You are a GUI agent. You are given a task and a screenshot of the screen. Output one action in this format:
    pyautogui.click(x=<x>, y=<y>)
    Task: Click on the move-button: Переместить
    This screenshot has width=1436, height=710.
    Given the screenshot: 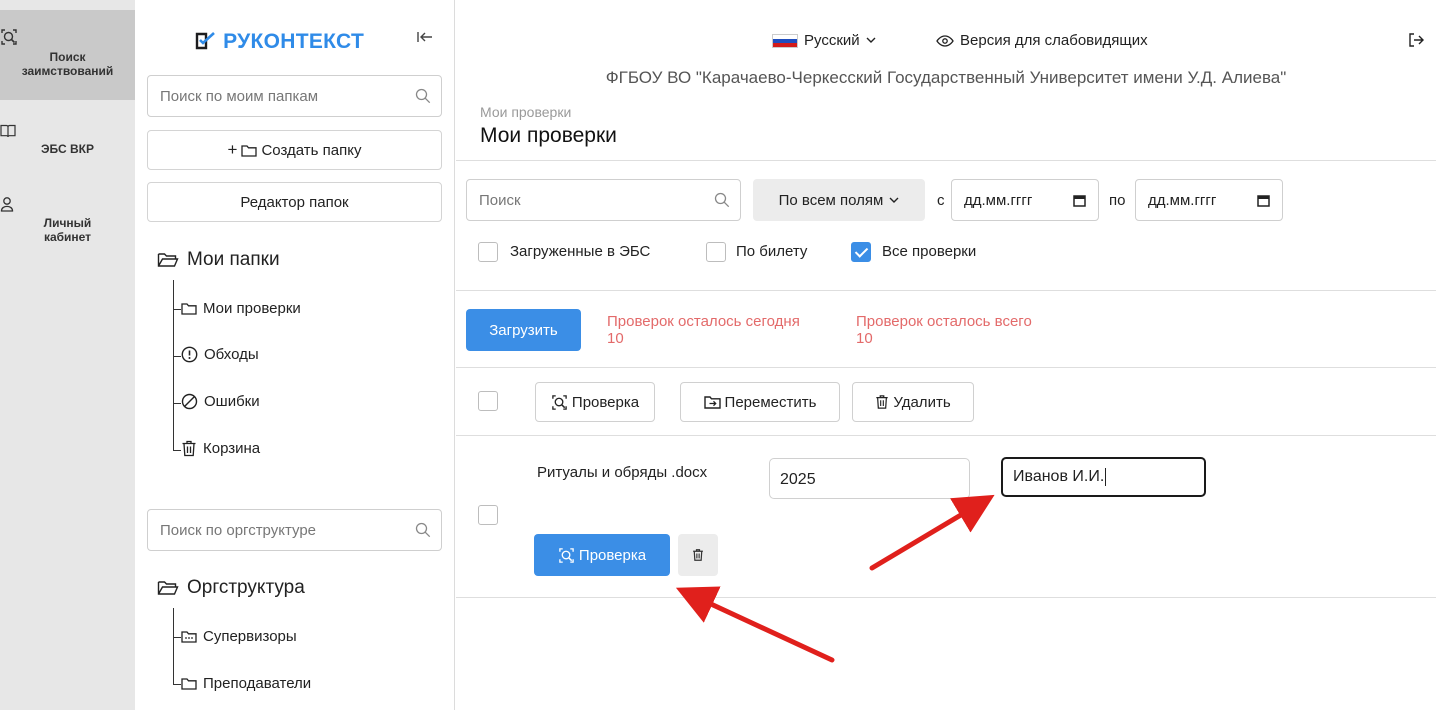 What is the action you would take?
    pyautogui.click(x=760, y=402)
    